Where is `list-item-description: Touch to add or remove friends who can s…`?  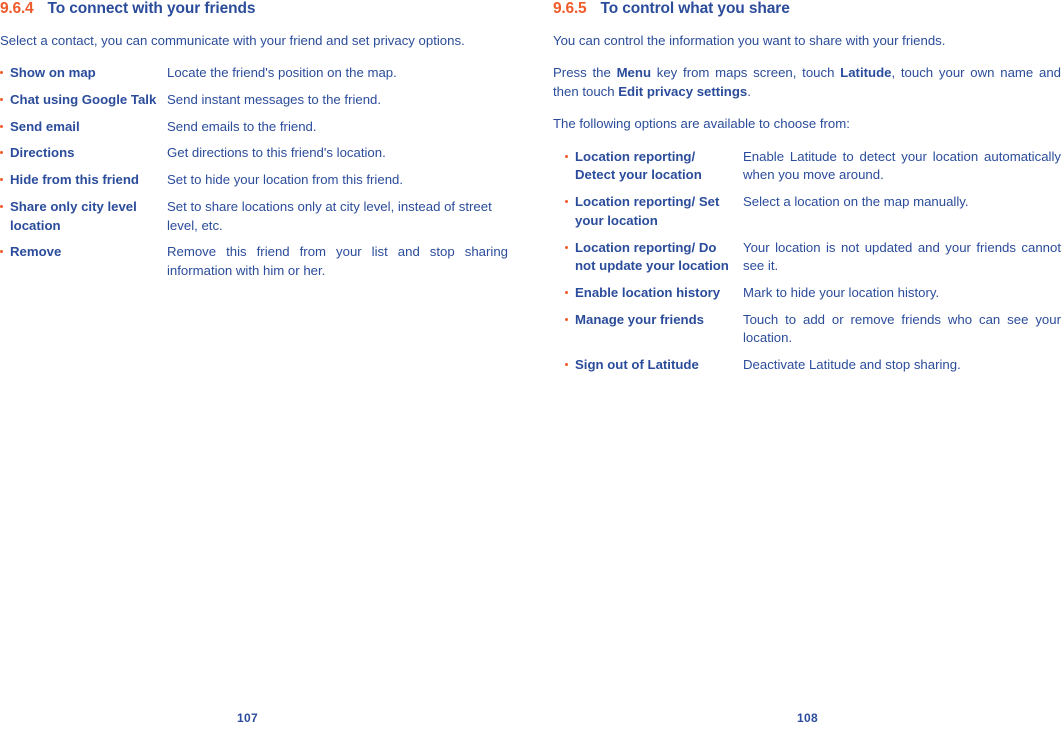 list-item-description: Touch to add or remove friends who can s… is located at coordinates (902, 328).